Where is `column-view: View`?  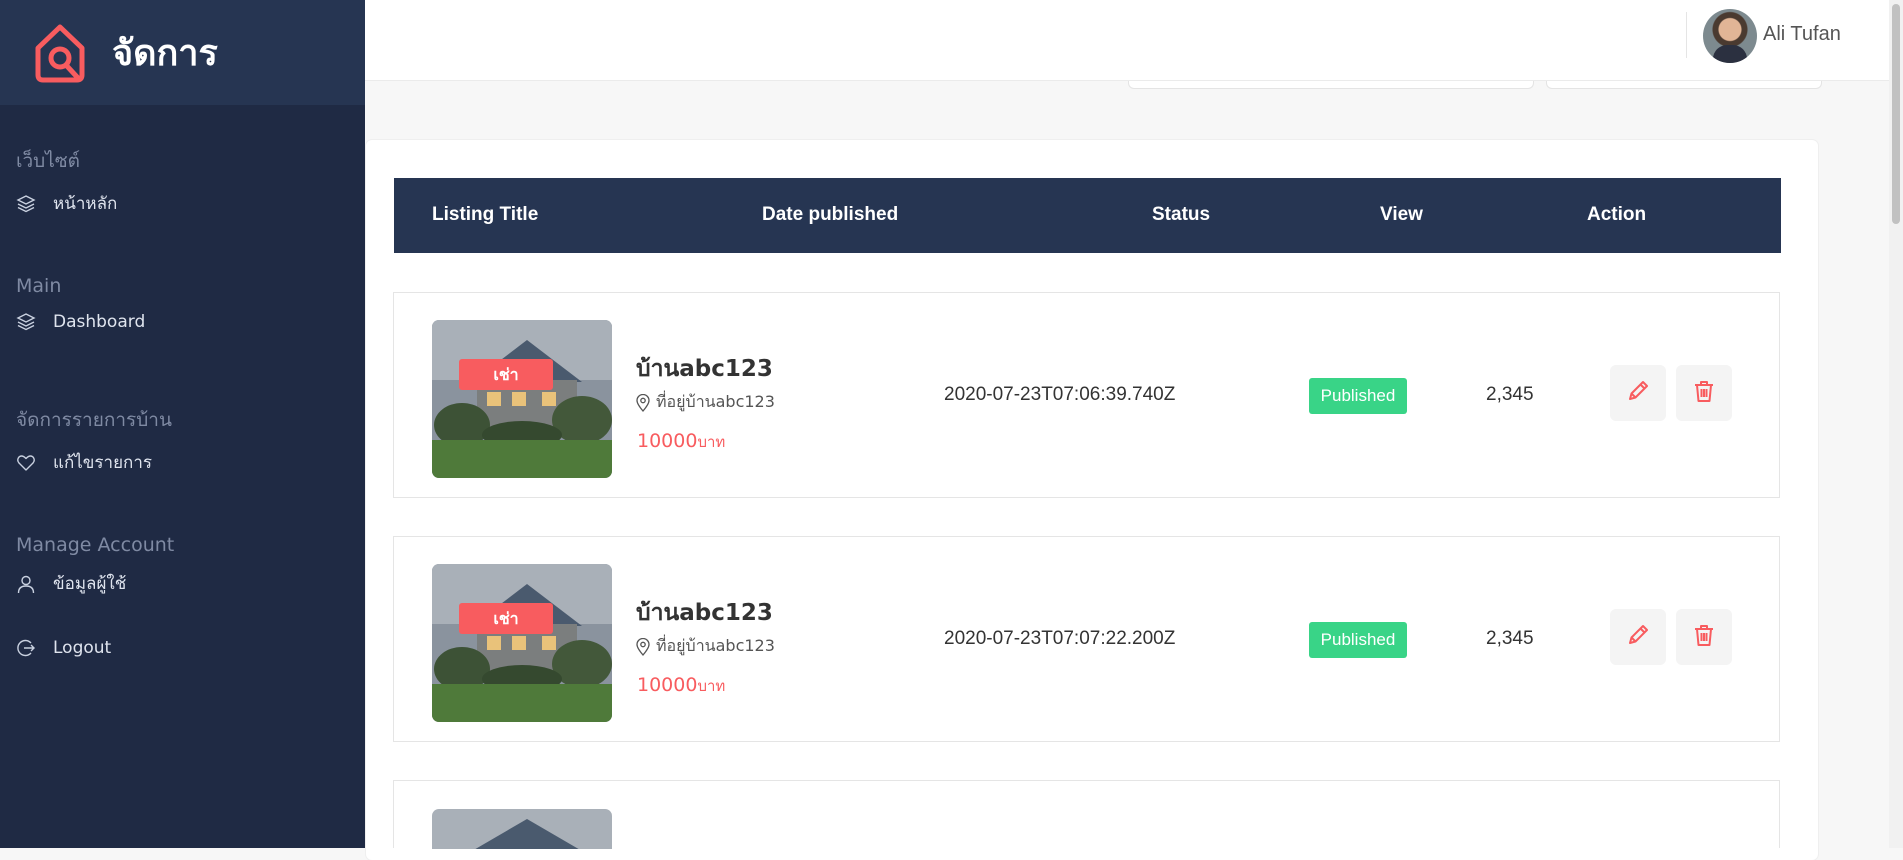 column-view: View is located at coordinates (1401, 214).